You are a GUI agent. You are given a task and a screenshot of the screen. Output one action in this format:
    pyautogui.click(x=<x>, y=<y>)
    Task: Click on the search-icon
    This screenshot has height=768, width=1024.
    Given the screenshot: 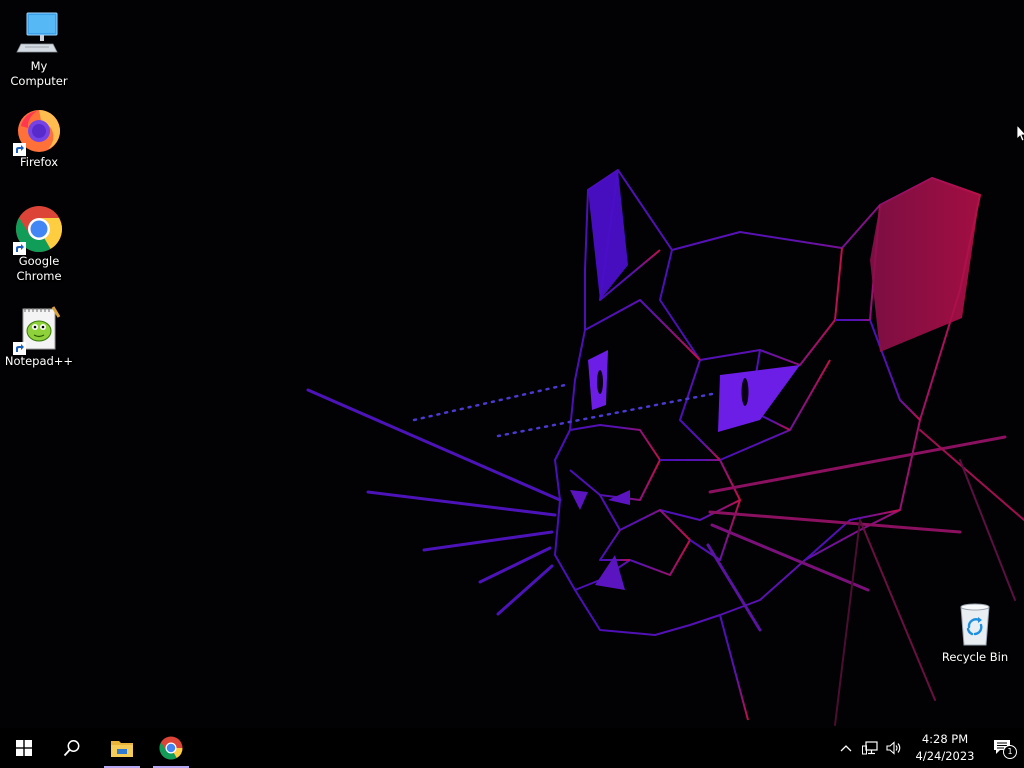 What is the action you would take?
    pyautogui.click(x=71, y=748)
    